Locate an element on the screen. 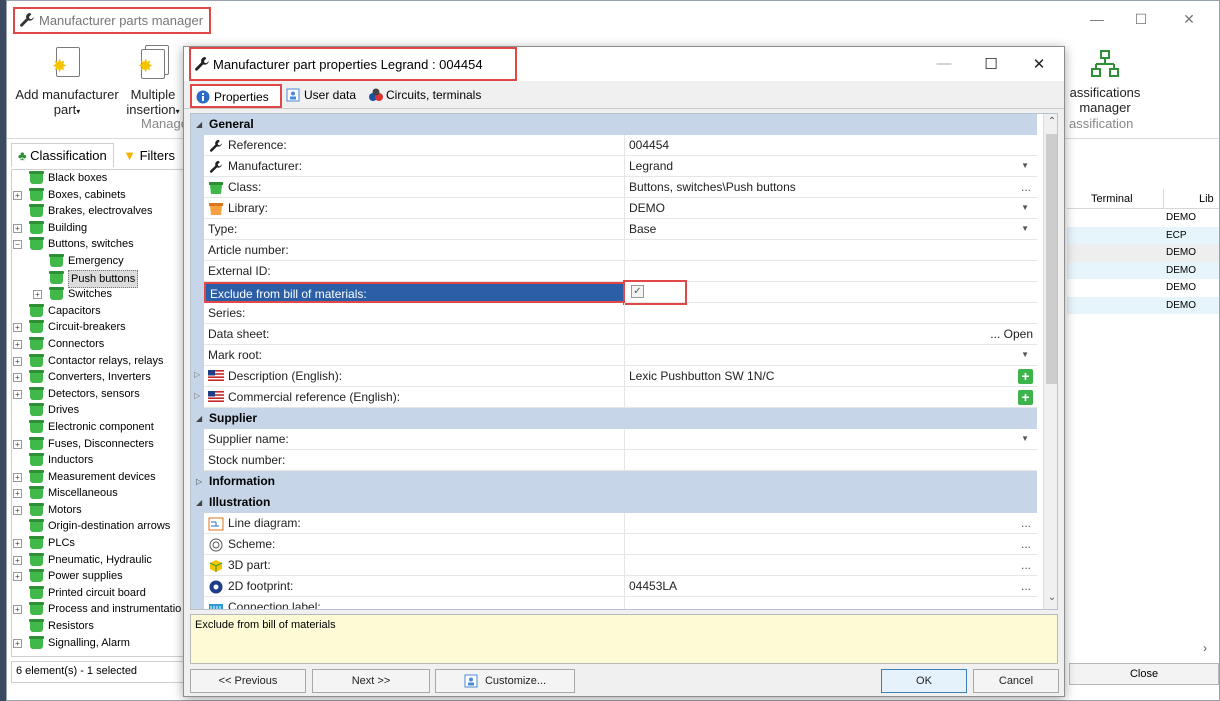 This screenshot has height=701, width=1220. tree-node: + Contactor relays, relays is located at coordinates (100, 361).